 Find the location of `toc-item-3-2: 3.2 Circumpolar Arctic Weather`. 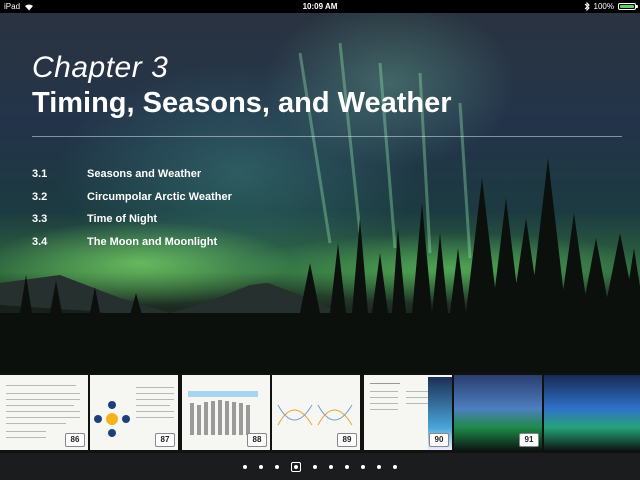

toc-item-3-2: 3.2 Circumpolar Arctic Weather is located at coordinates (182, 197).